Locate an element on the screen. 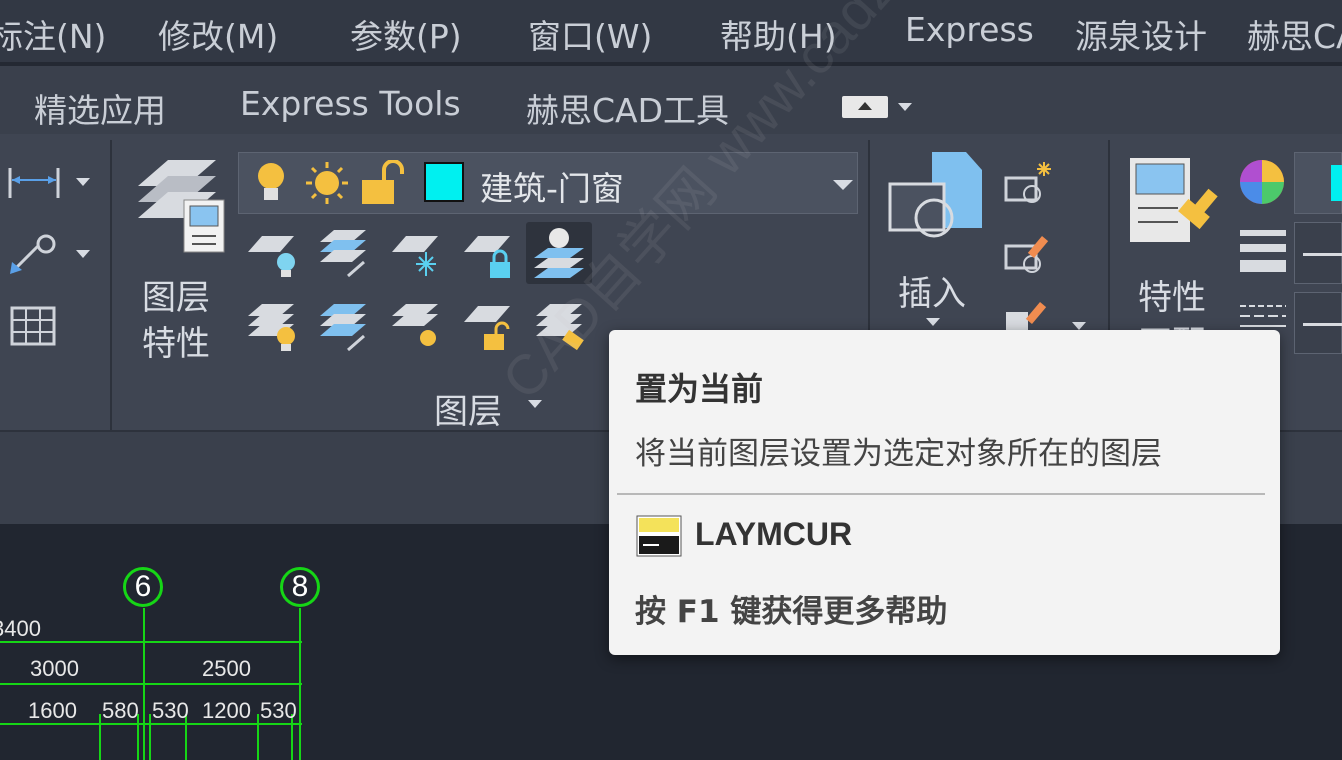 This screenshot has width=1342, height=760. layer-properties-icon is located at coordinates (178, 206).